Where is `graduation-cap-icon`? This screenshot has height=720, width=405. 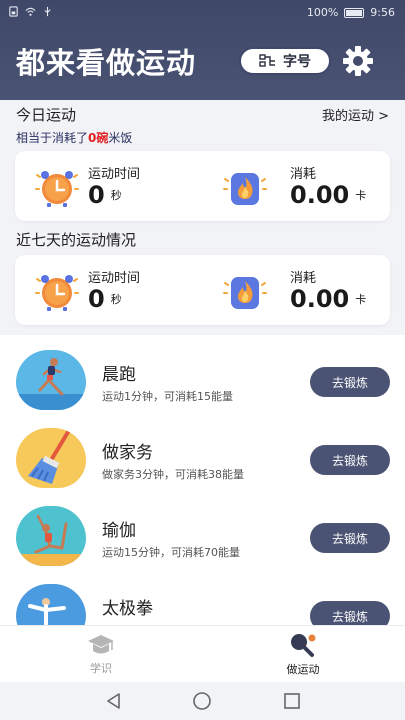
graduation-cap-icon is located at coordinates (101, 644).